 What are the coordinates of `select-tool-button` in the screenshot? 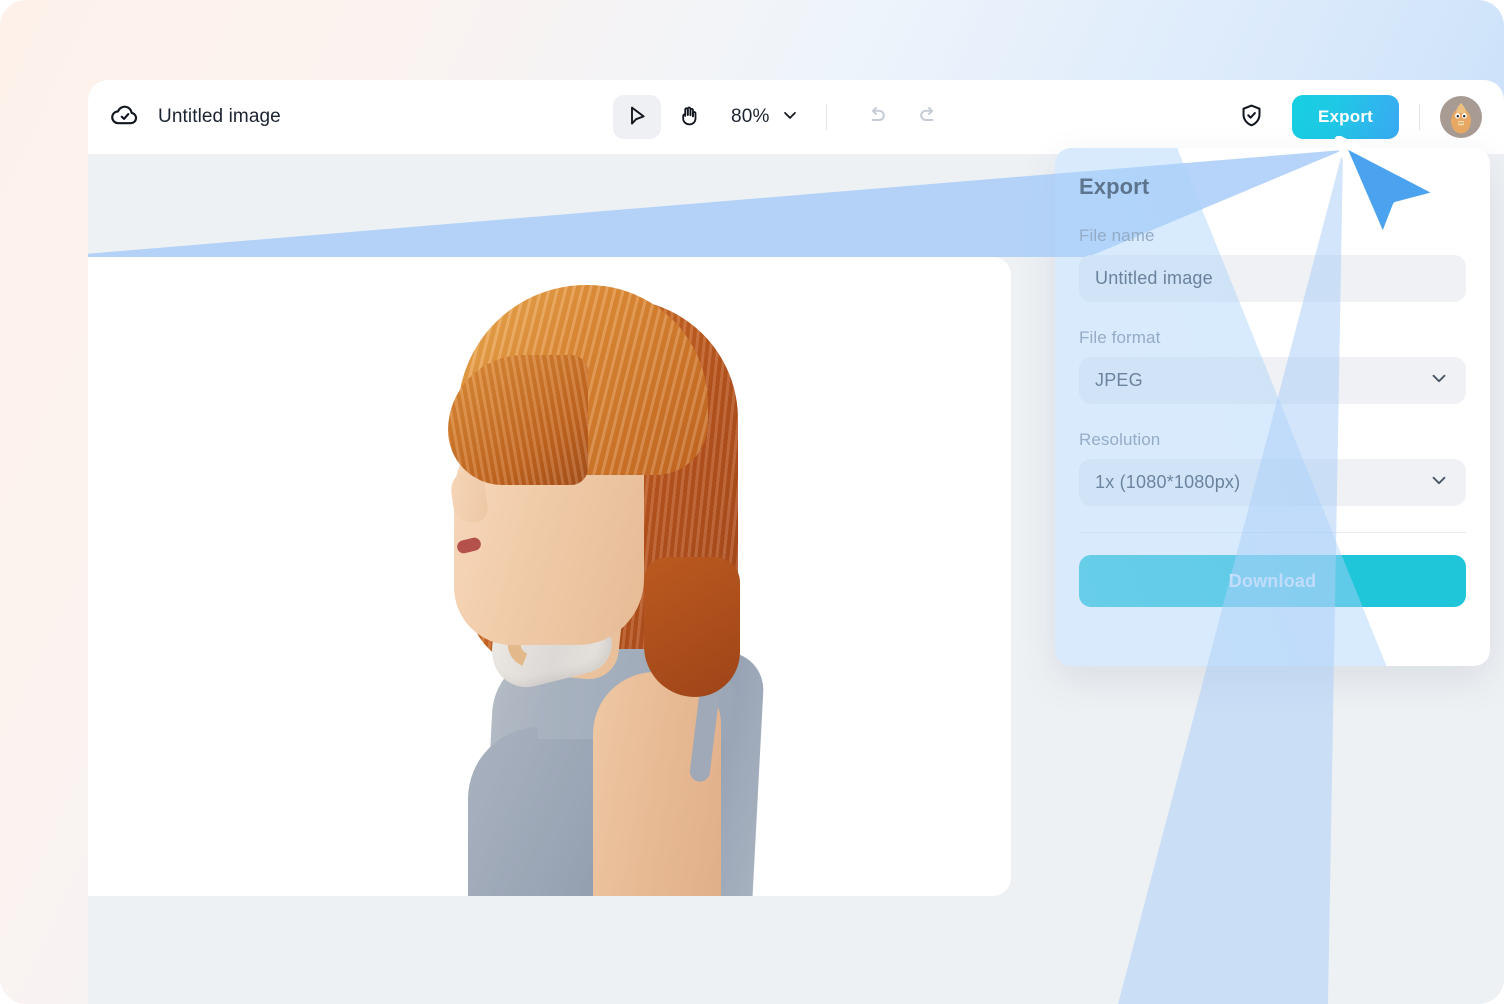 It's located at (637, 117).